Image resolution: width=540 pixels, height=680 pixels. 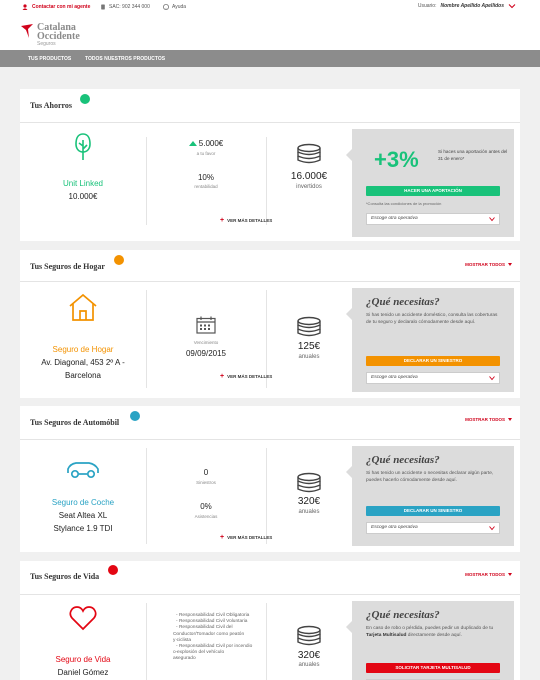 I want to click on claims-value: 0, so click(x=206, y=472).